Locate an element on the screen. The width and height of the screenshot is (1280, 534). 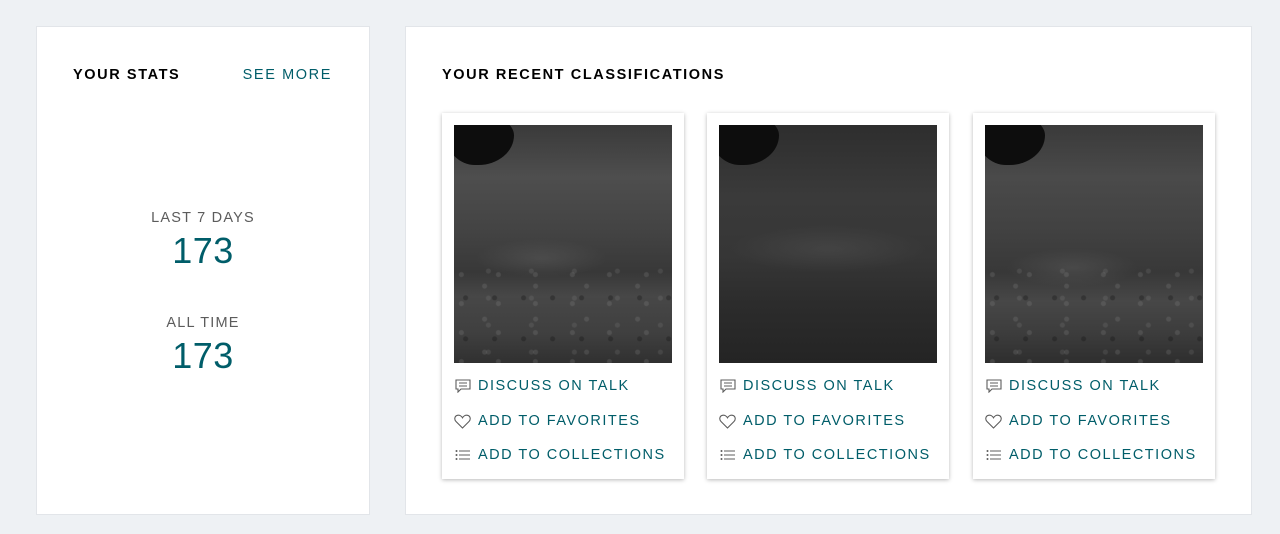
stat-label-all-time: ALL TIME is located at coordinates (203, 323).